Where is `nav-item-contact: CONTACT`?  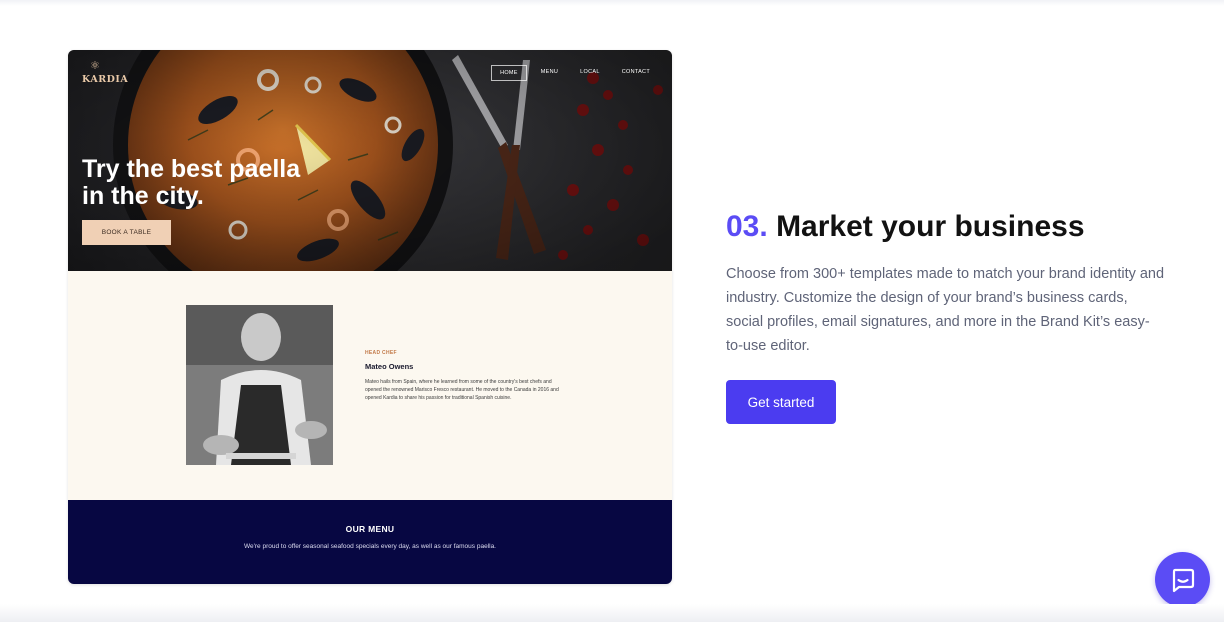
nav-item-contact: CONTACT is located at coordinates (636, 73).